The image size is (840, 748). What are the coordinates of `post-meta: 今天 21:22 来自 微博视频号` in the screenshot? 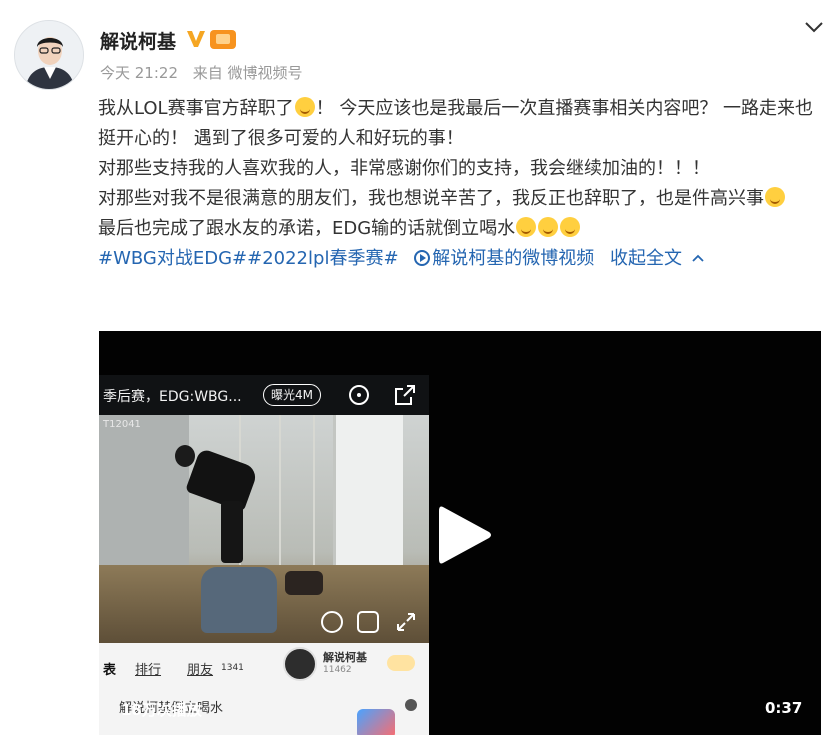 It's located at (206, 72).